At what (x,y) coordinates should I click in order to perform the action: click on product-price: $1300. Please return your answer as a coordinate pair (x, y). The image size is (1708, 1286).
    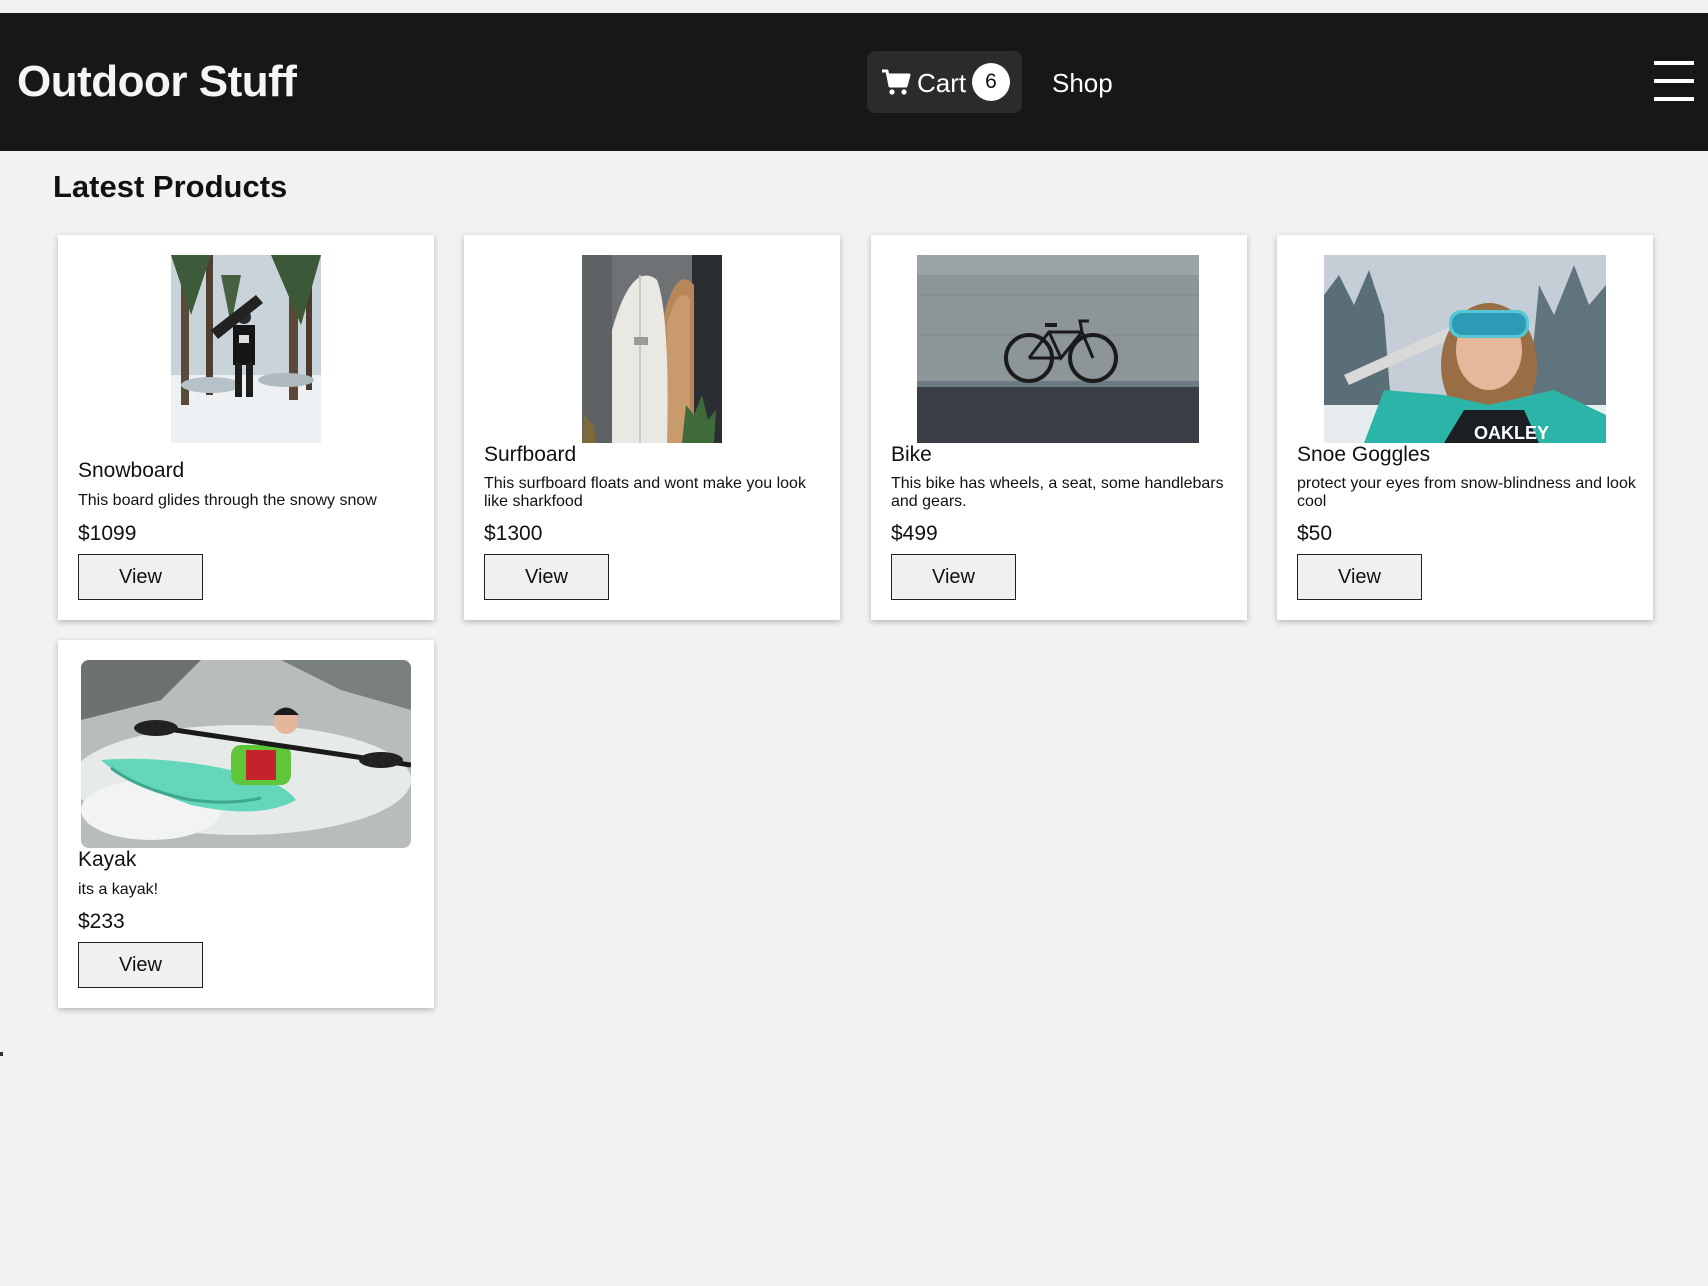
    Looking at the image, I should click on (513, 533).